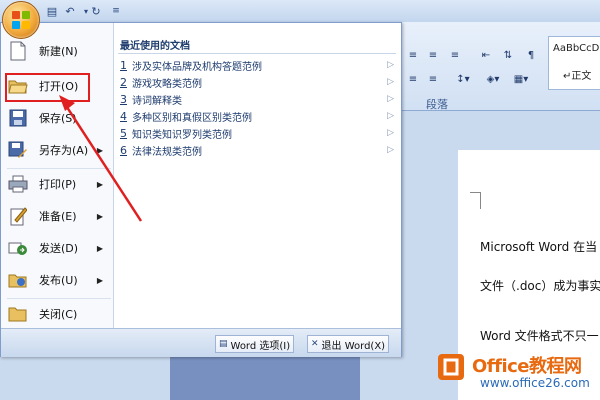  What do you see at coordinates (540, 286) in the screenshot?
I see `document-line-2: 文件（.doc）成为事实` at bounding box center [540, 286].